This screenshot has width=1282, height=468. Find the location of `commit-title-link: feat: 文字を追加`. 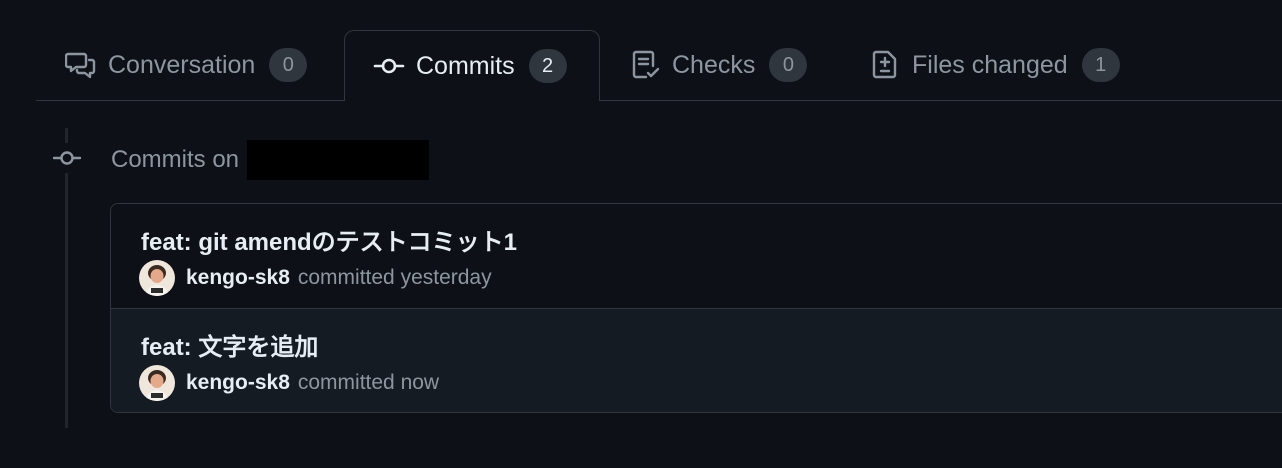

commit-title-link: feat: 文字を追加 is located at coordinates (229, 344).